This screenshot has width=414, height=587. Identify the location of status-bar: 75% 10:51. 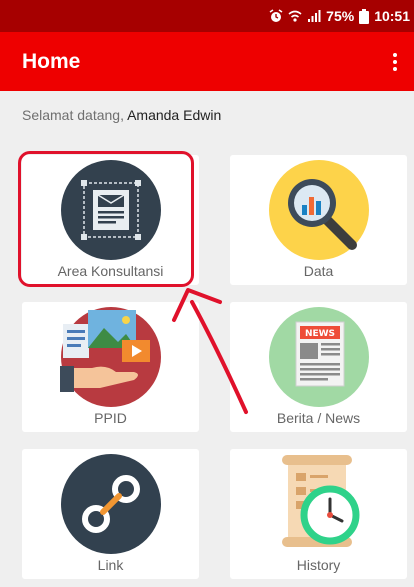
(207, 16).